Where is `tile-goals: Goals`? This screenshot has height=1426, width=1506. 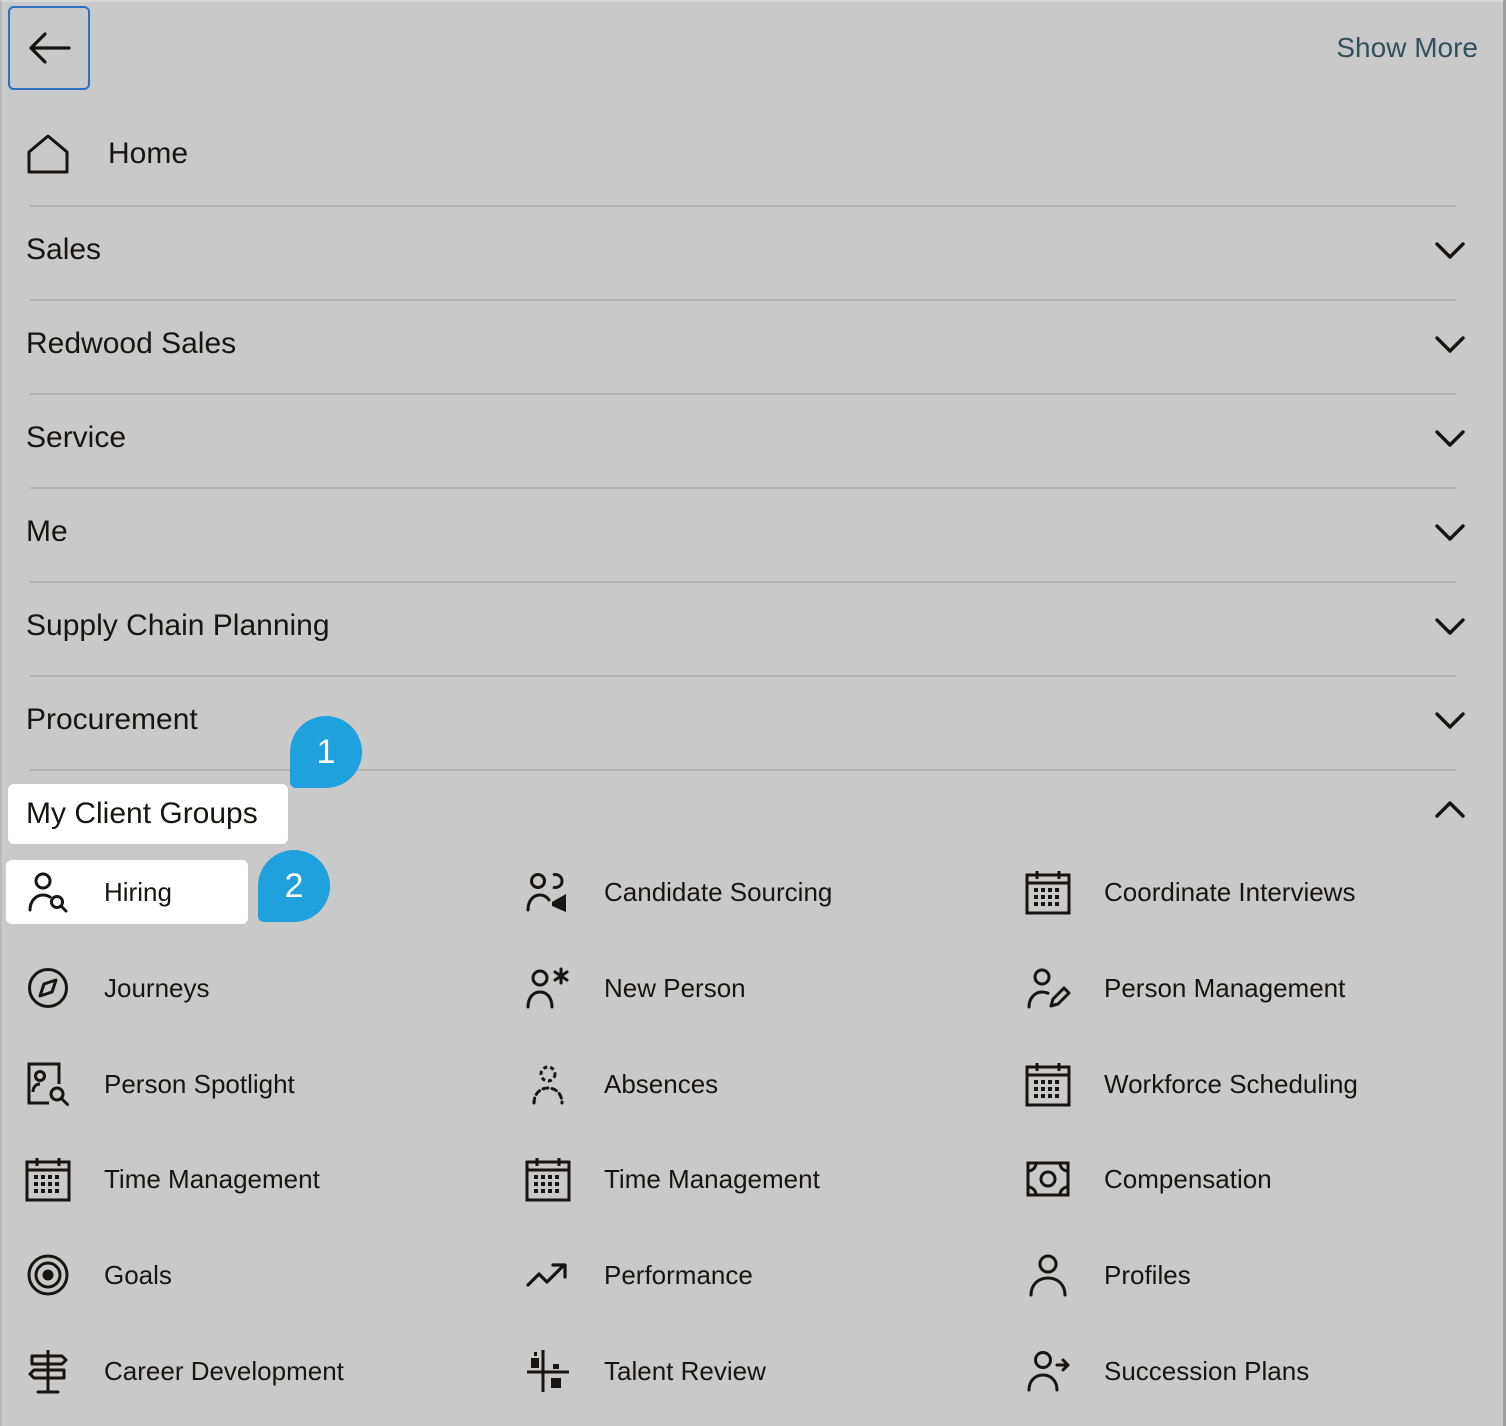 tile-goals: Goals is located at coordinates (98, 1275).